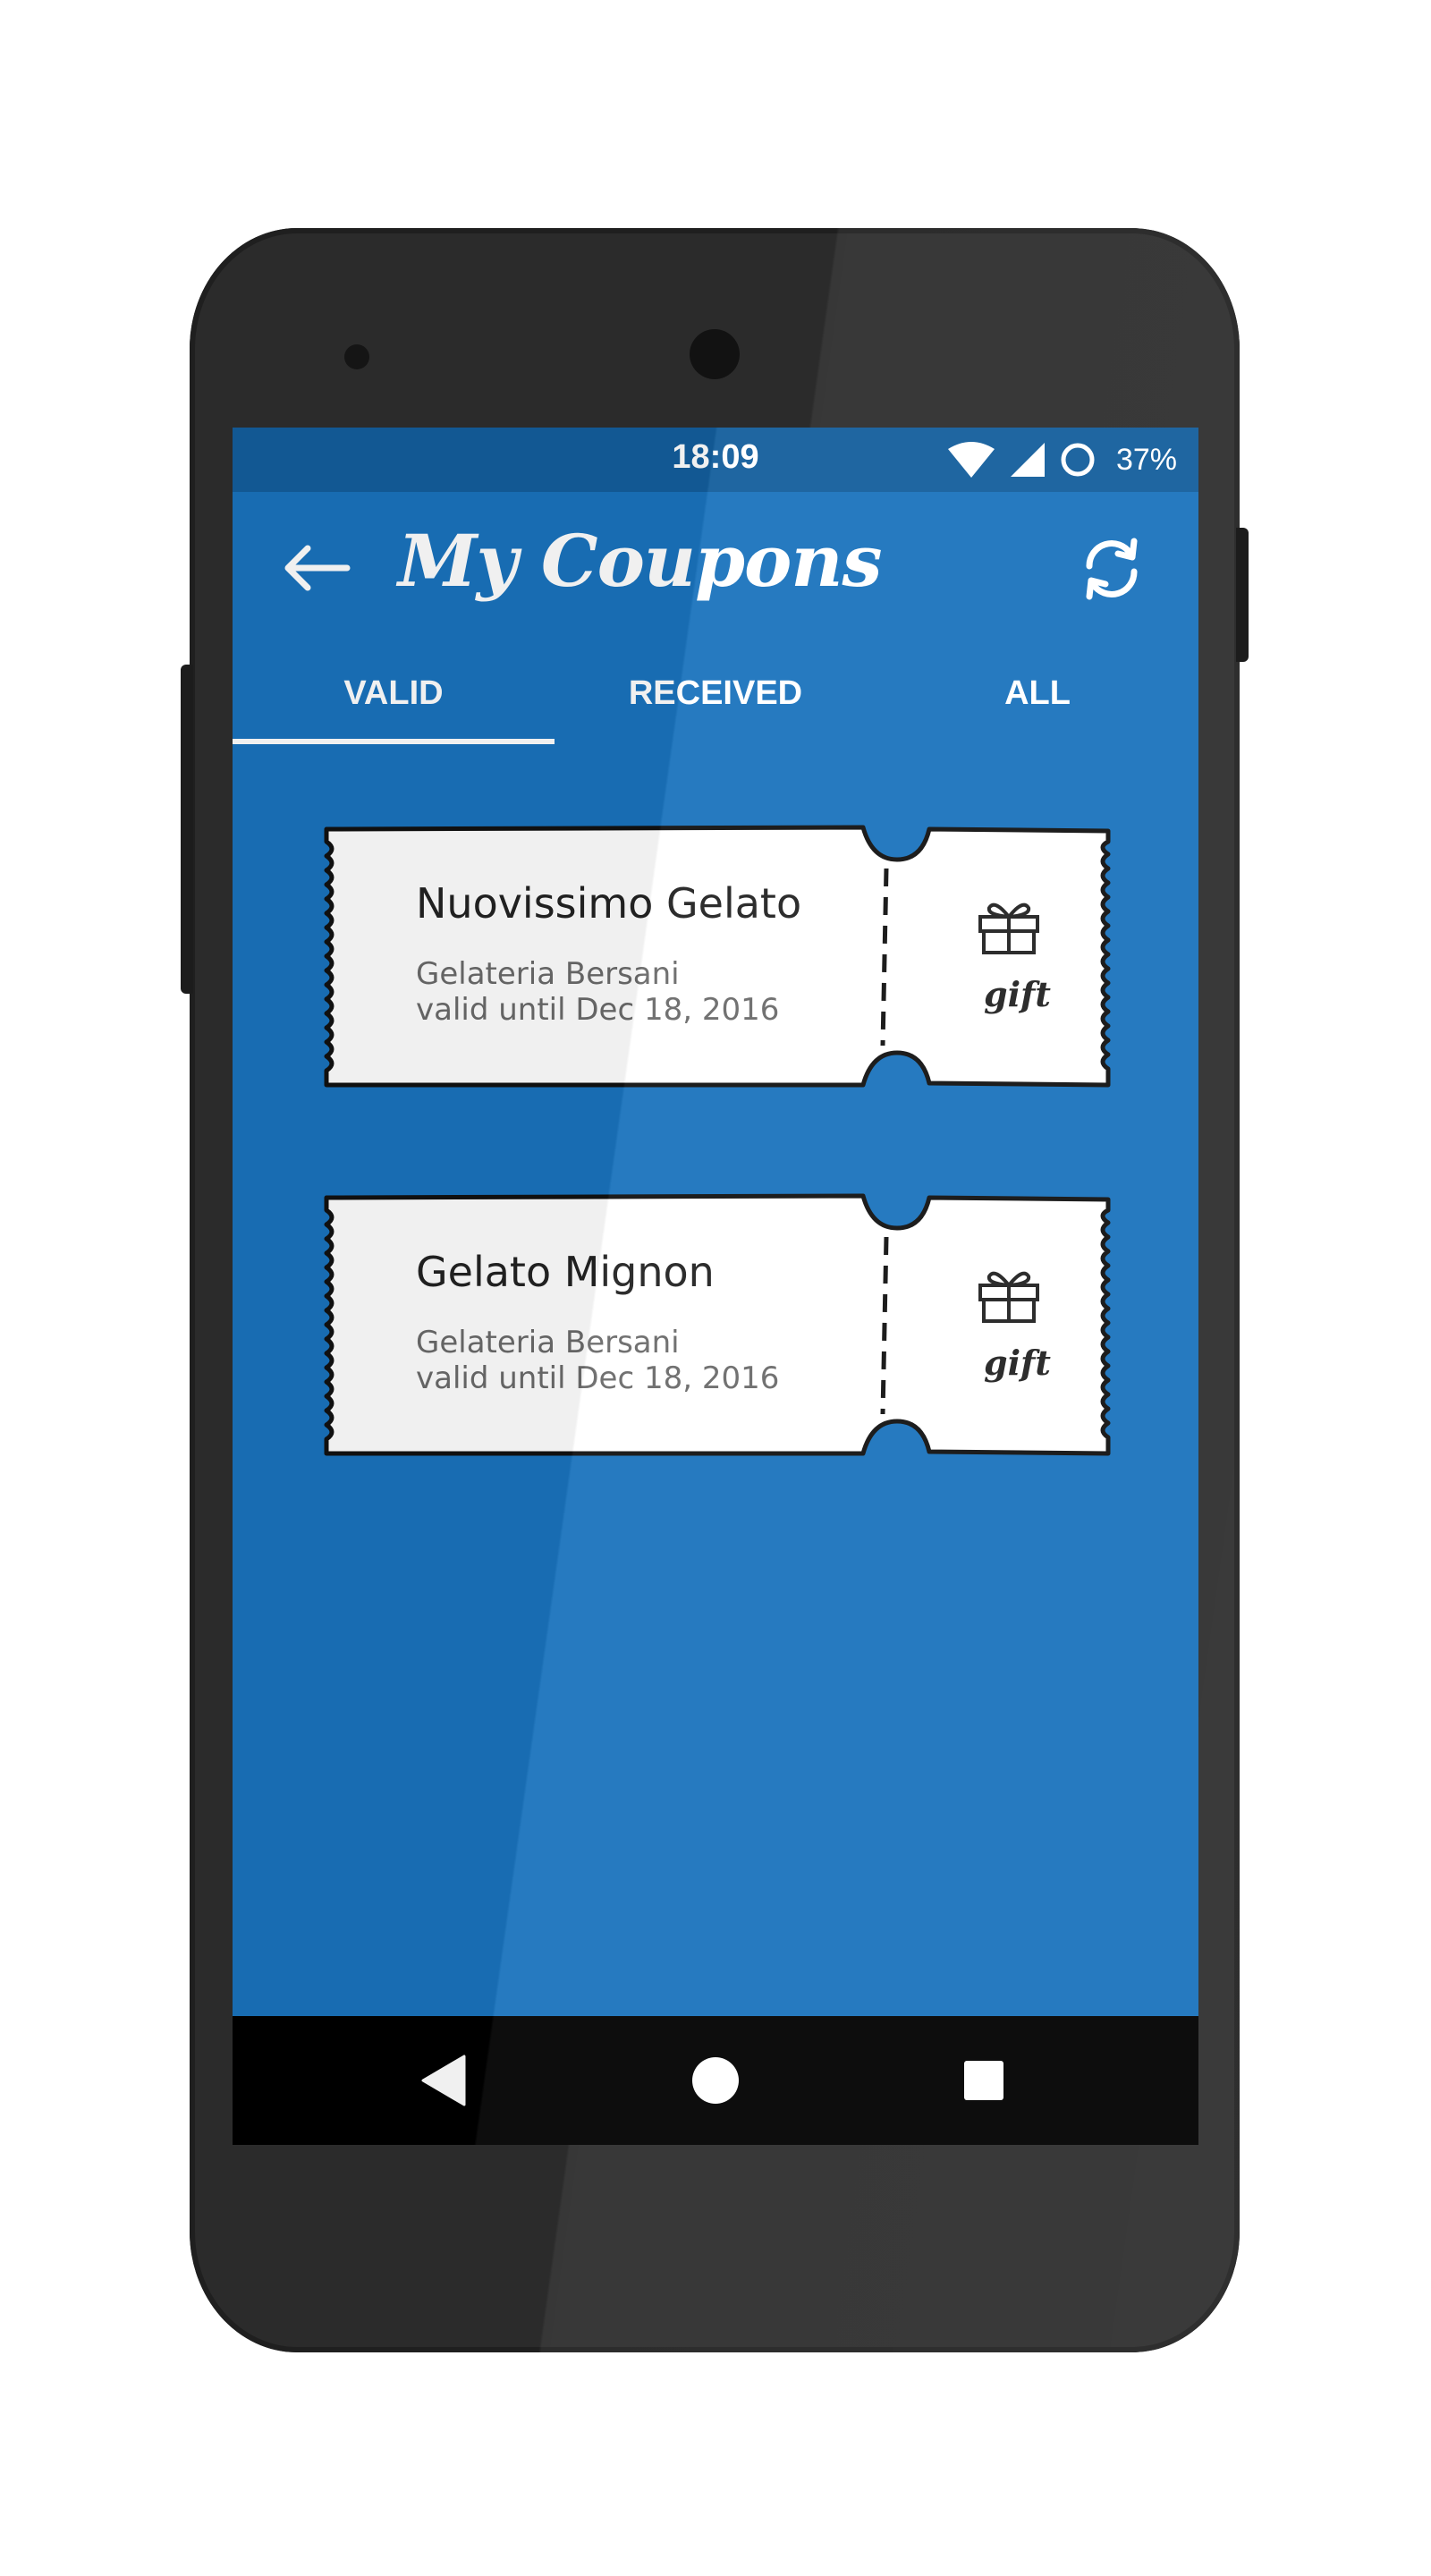 Image resolution: width=1431 pixels, height=2576 pixels. Describe the element at coordinates (1243, 595) in the screenshot. I see `power-button` at that location.